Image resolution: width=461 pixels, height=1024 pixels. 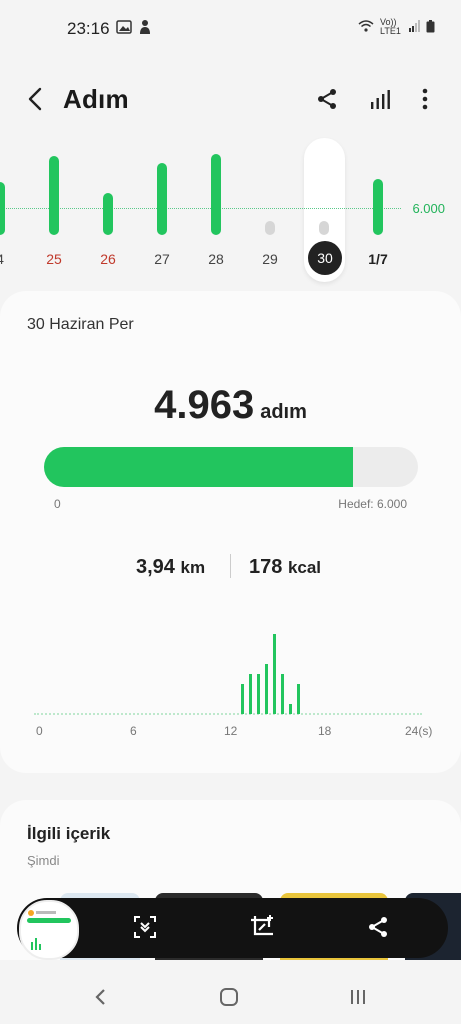 I want to click on crop-edit-icon, so click(x=262, y=925).